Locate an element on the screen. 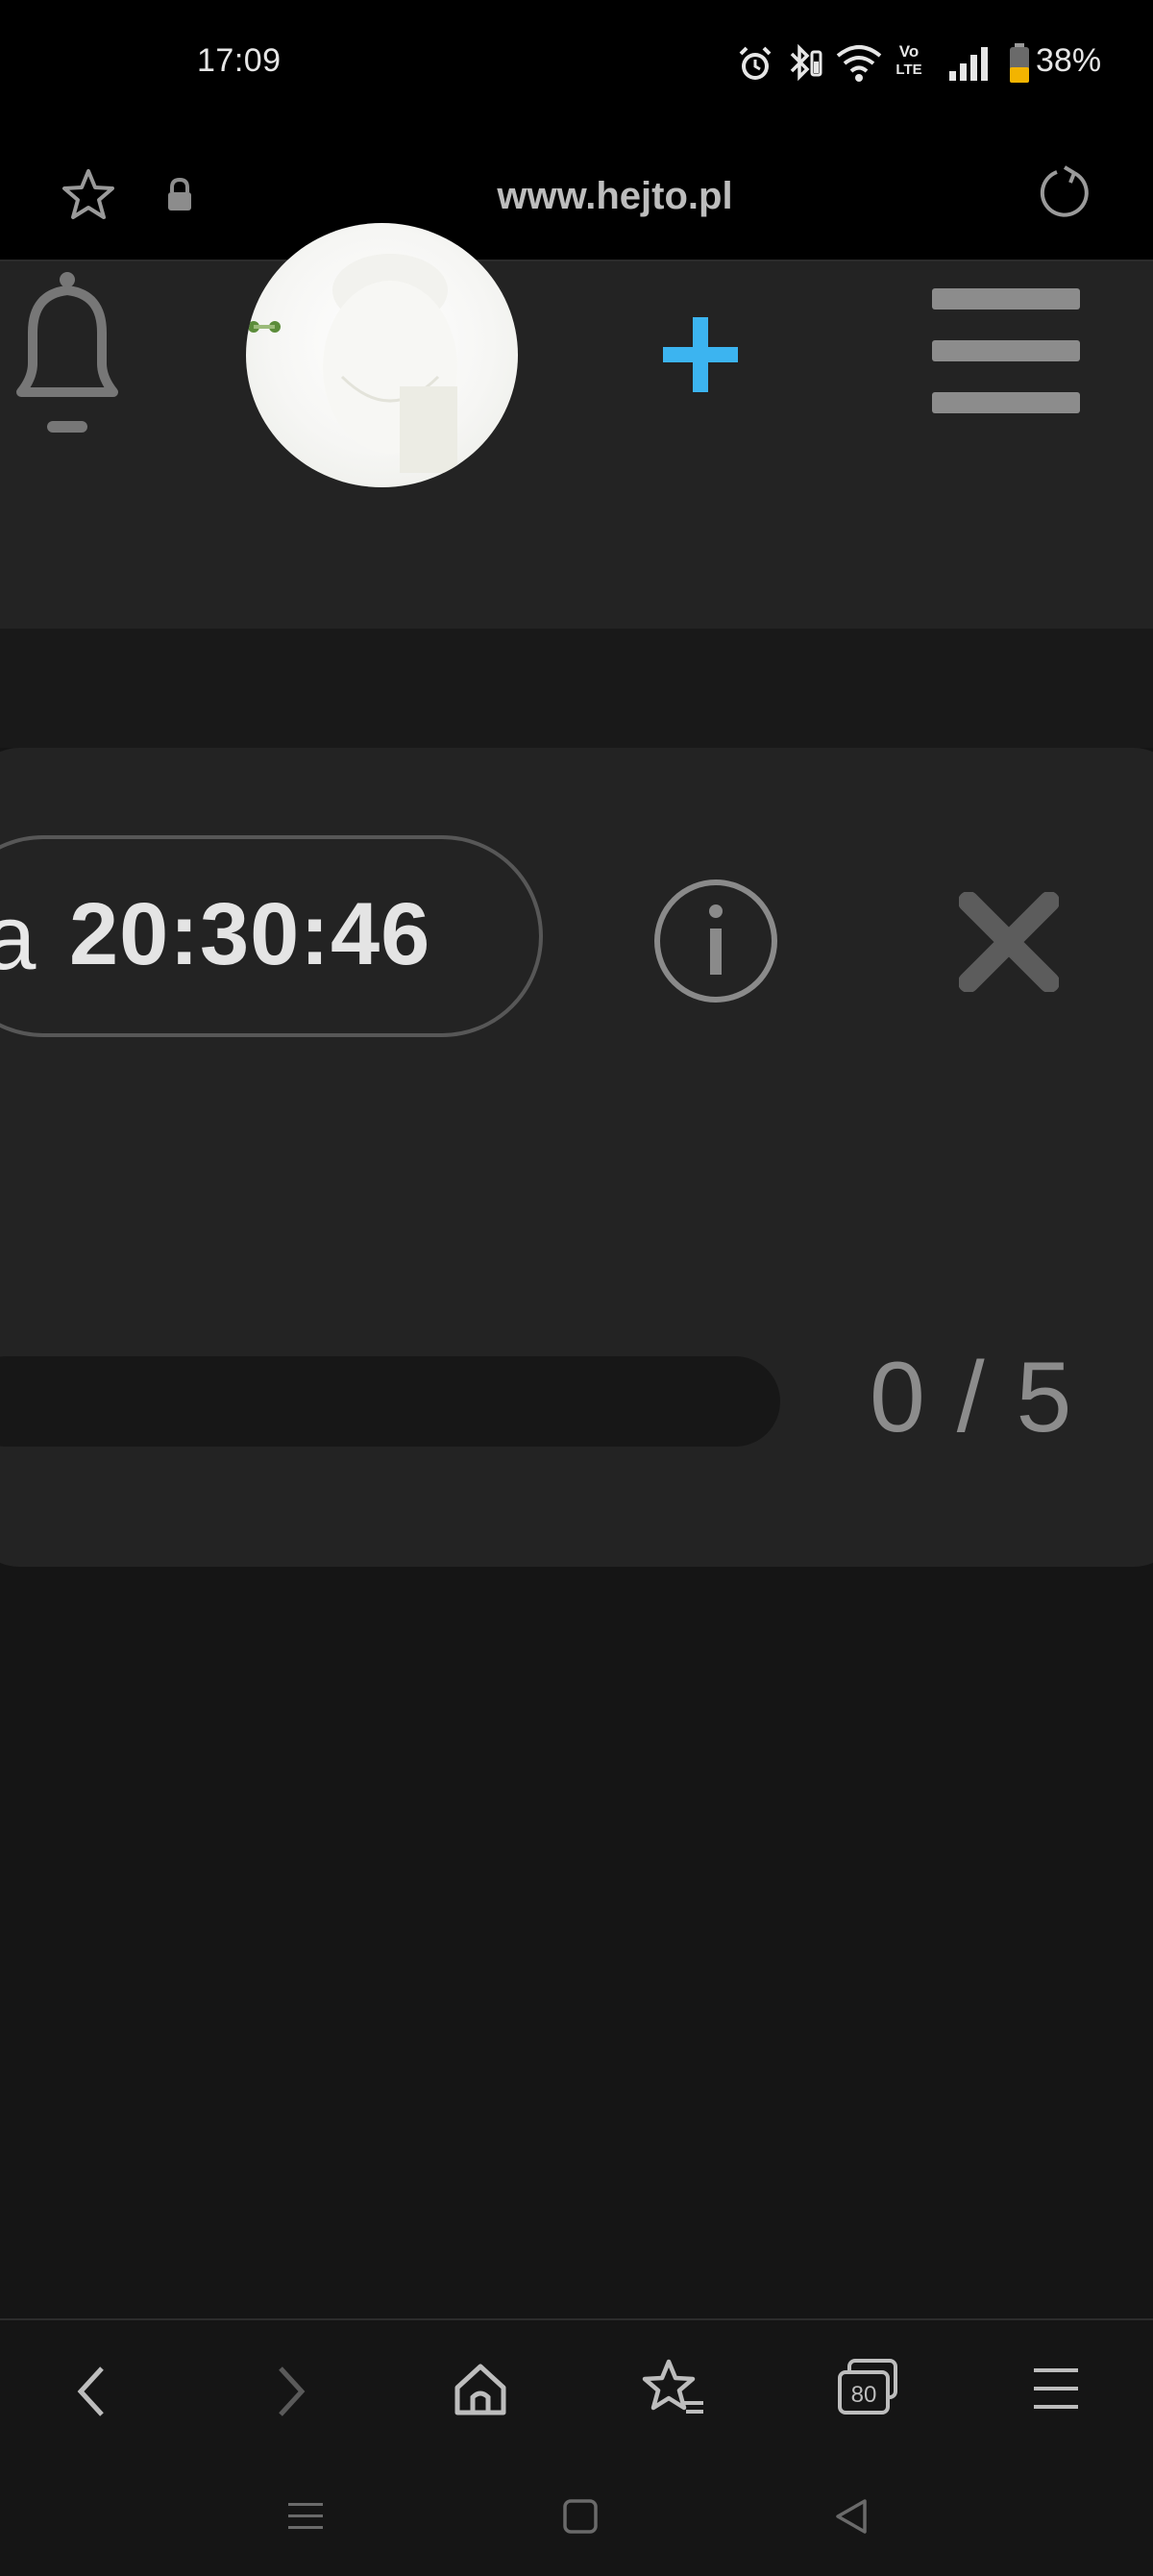  add-icon is located at coordinates (700, 354).